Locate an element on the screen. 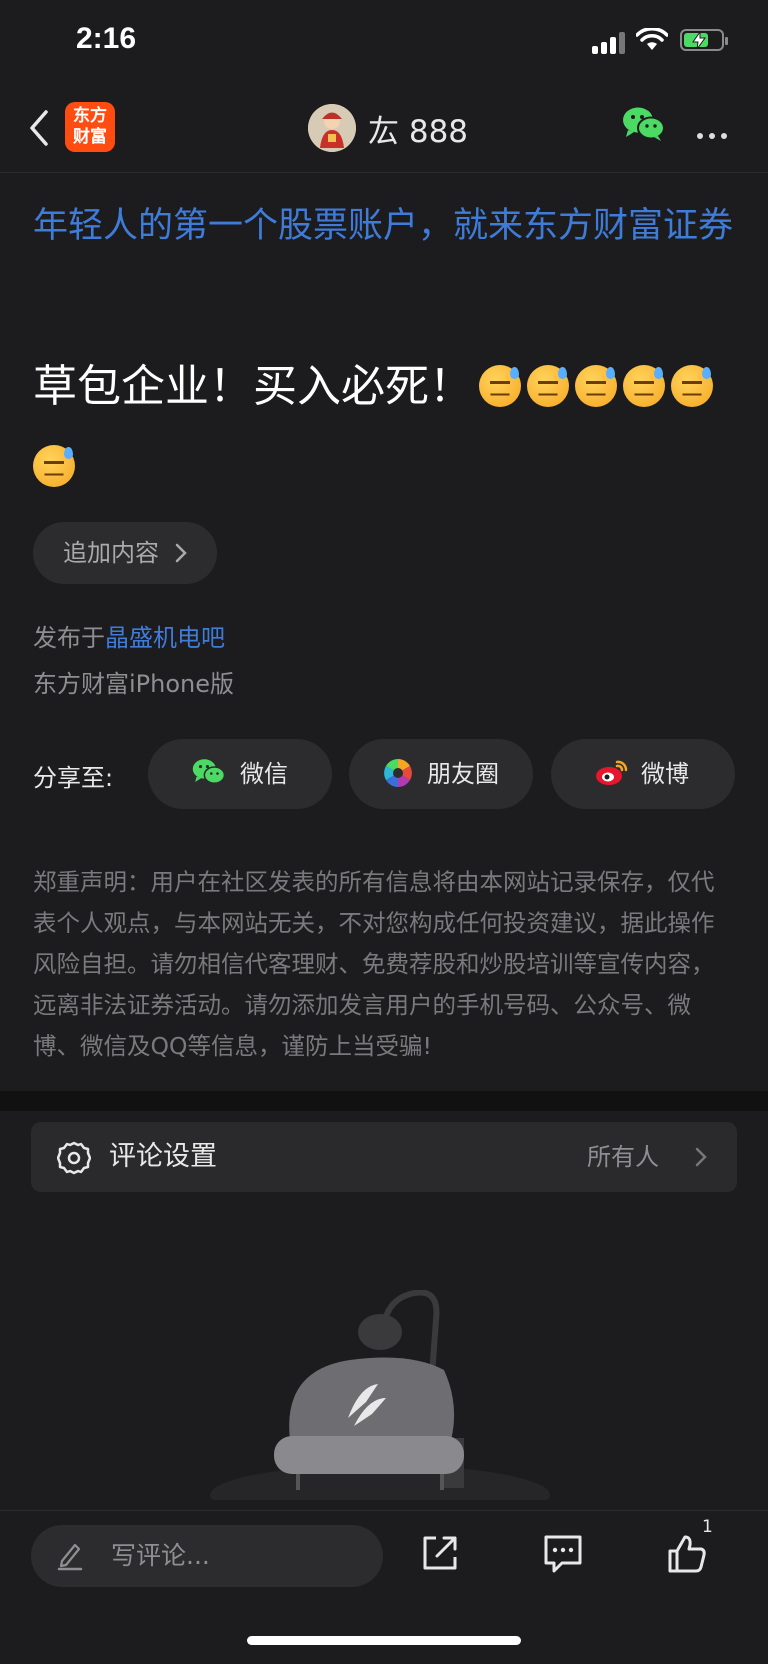 Image resolution: width=768 pixels, height=1664 pixels. promo-link: 年轻人的第一个股票账户，就来东方财富证券 is located at coordinates (388, 226).